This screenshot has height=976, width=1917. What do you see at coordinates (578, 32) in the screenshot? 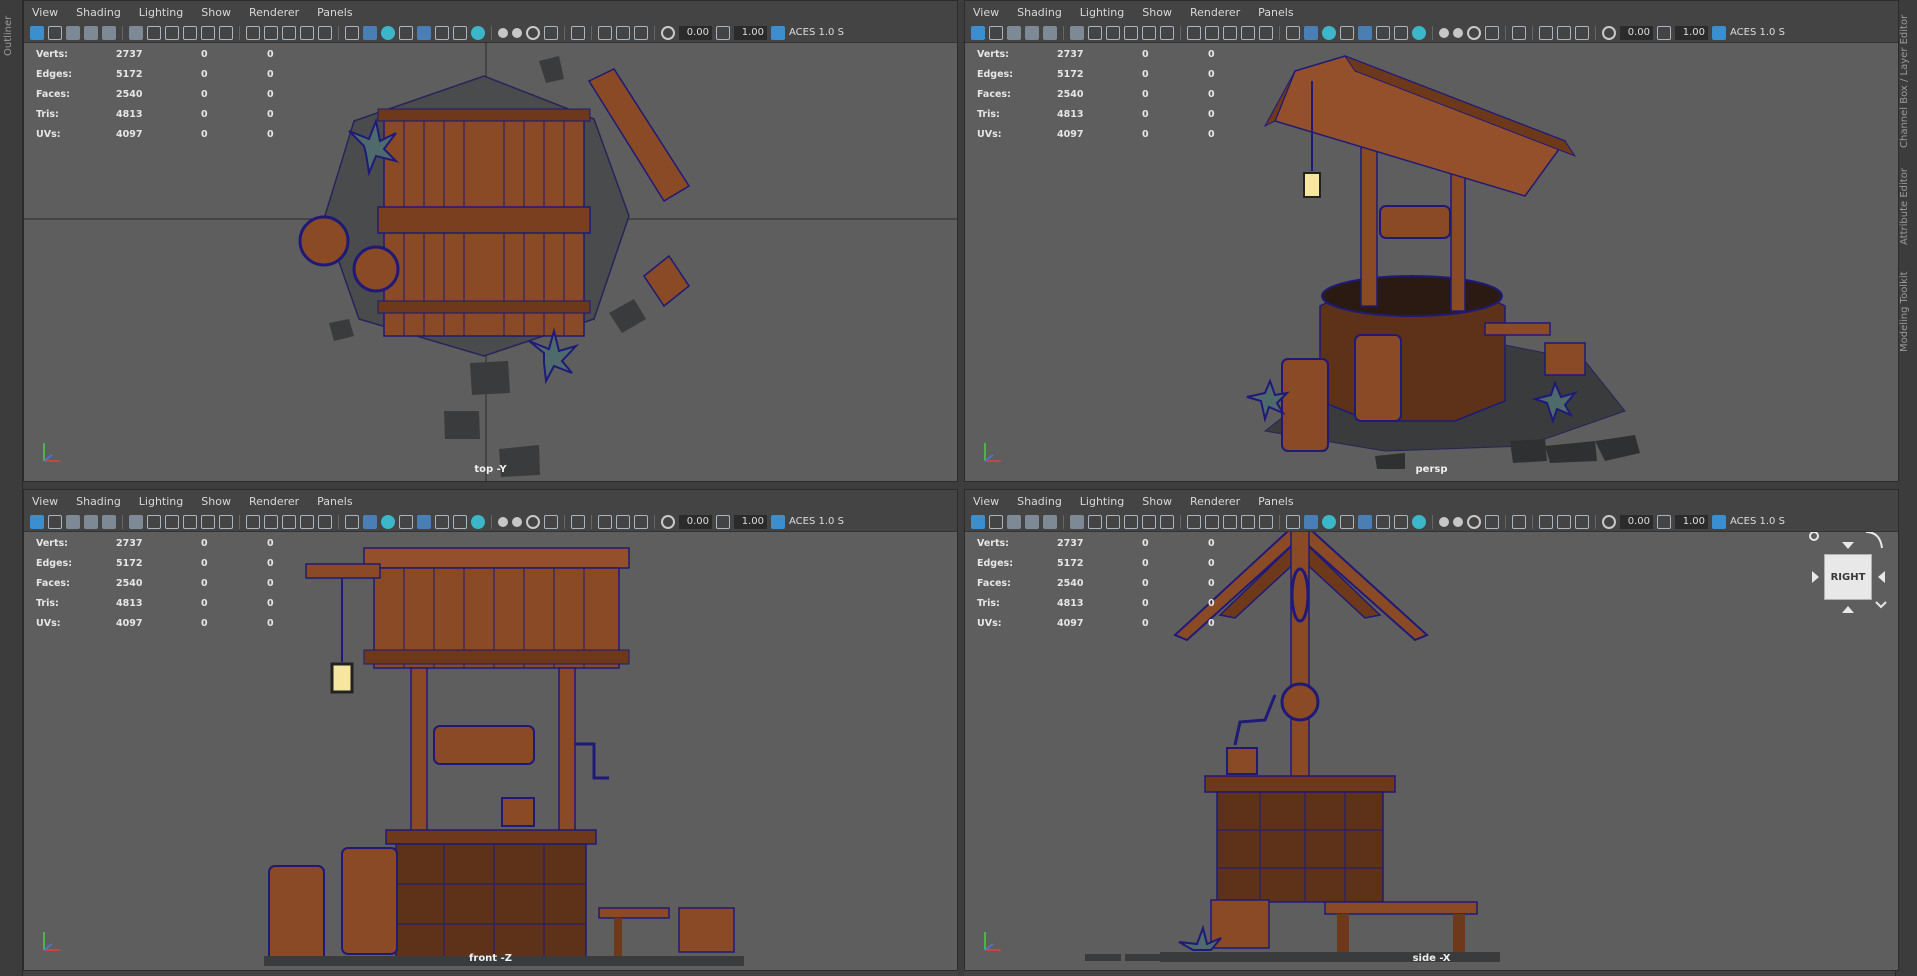
I see `isolate-select-icon` at bounding box center [578, 32].